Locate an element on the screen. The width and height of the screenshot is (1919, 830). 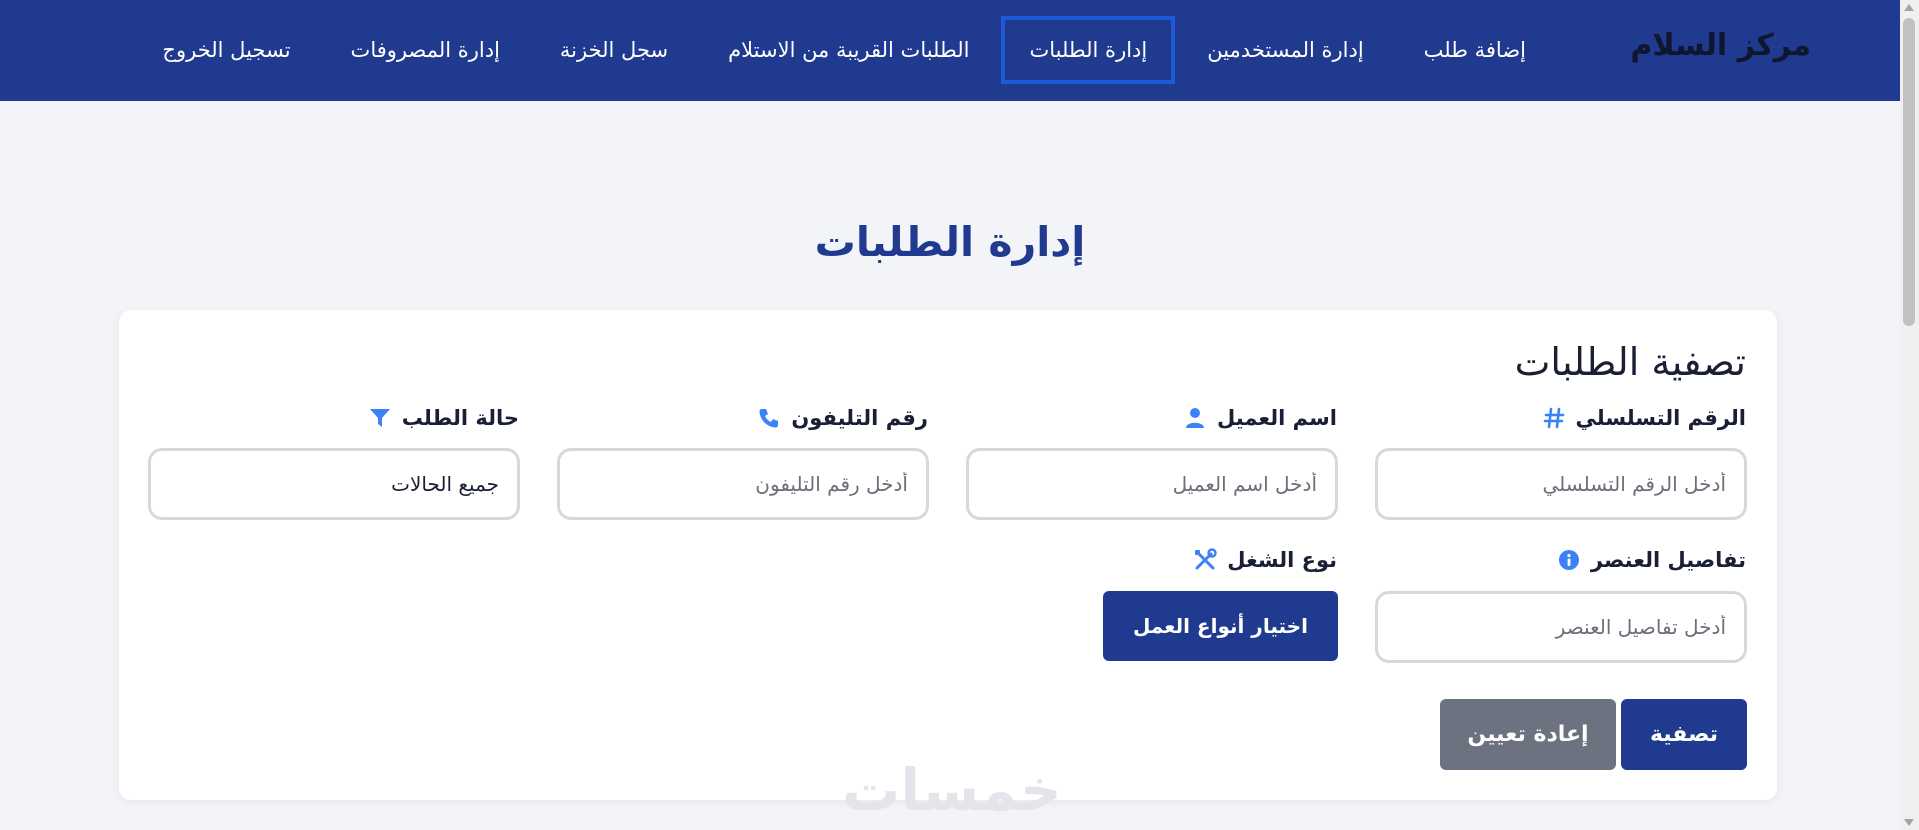
serial-input is located at coordinates (1561, 484).